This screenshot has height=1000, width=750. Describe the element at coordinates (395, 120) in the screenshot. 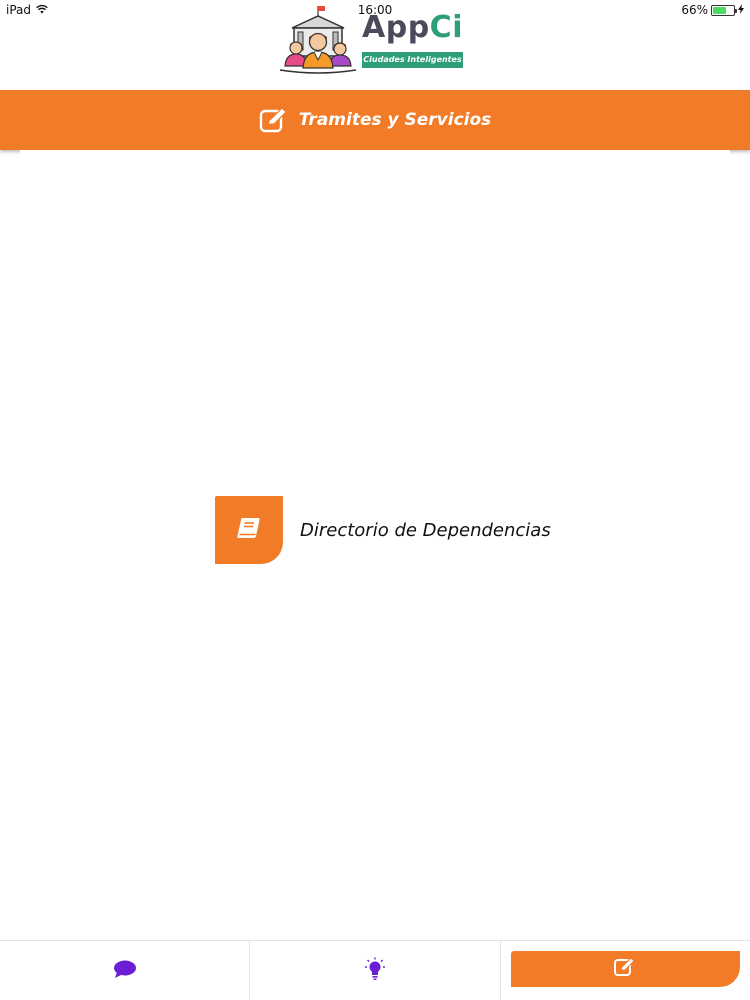

I see `section-title: Tramites y Servicios` at that location.